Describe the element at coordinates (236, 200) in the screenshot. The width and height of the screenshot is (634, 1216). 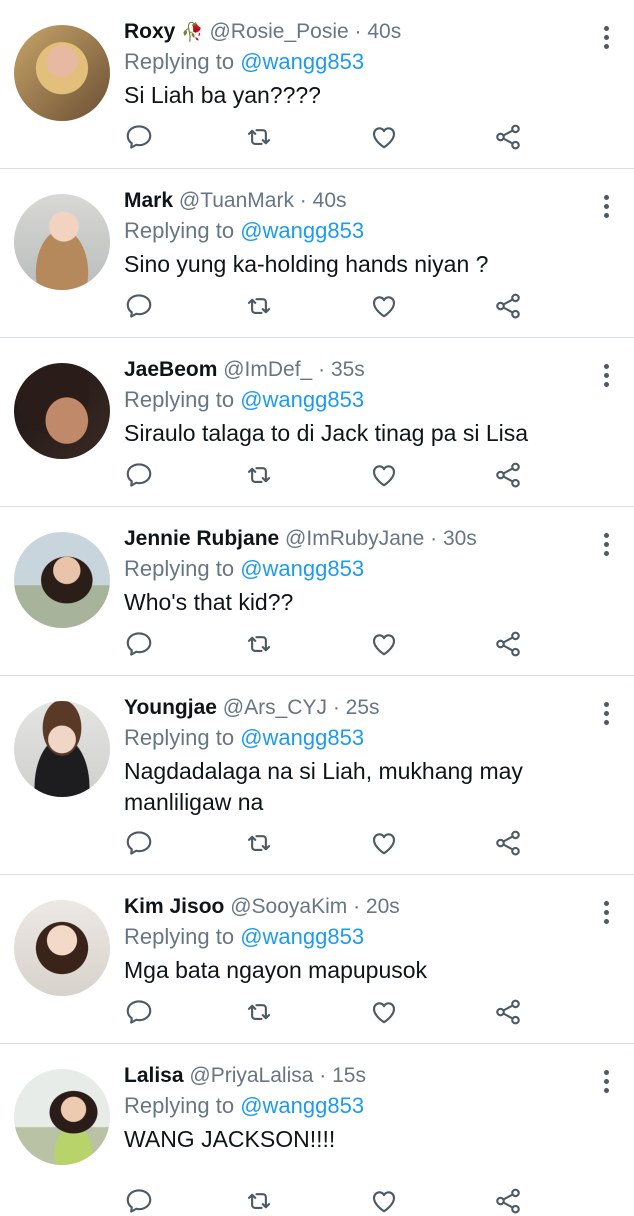
I see `author-handle: @TuanMark` at that location.